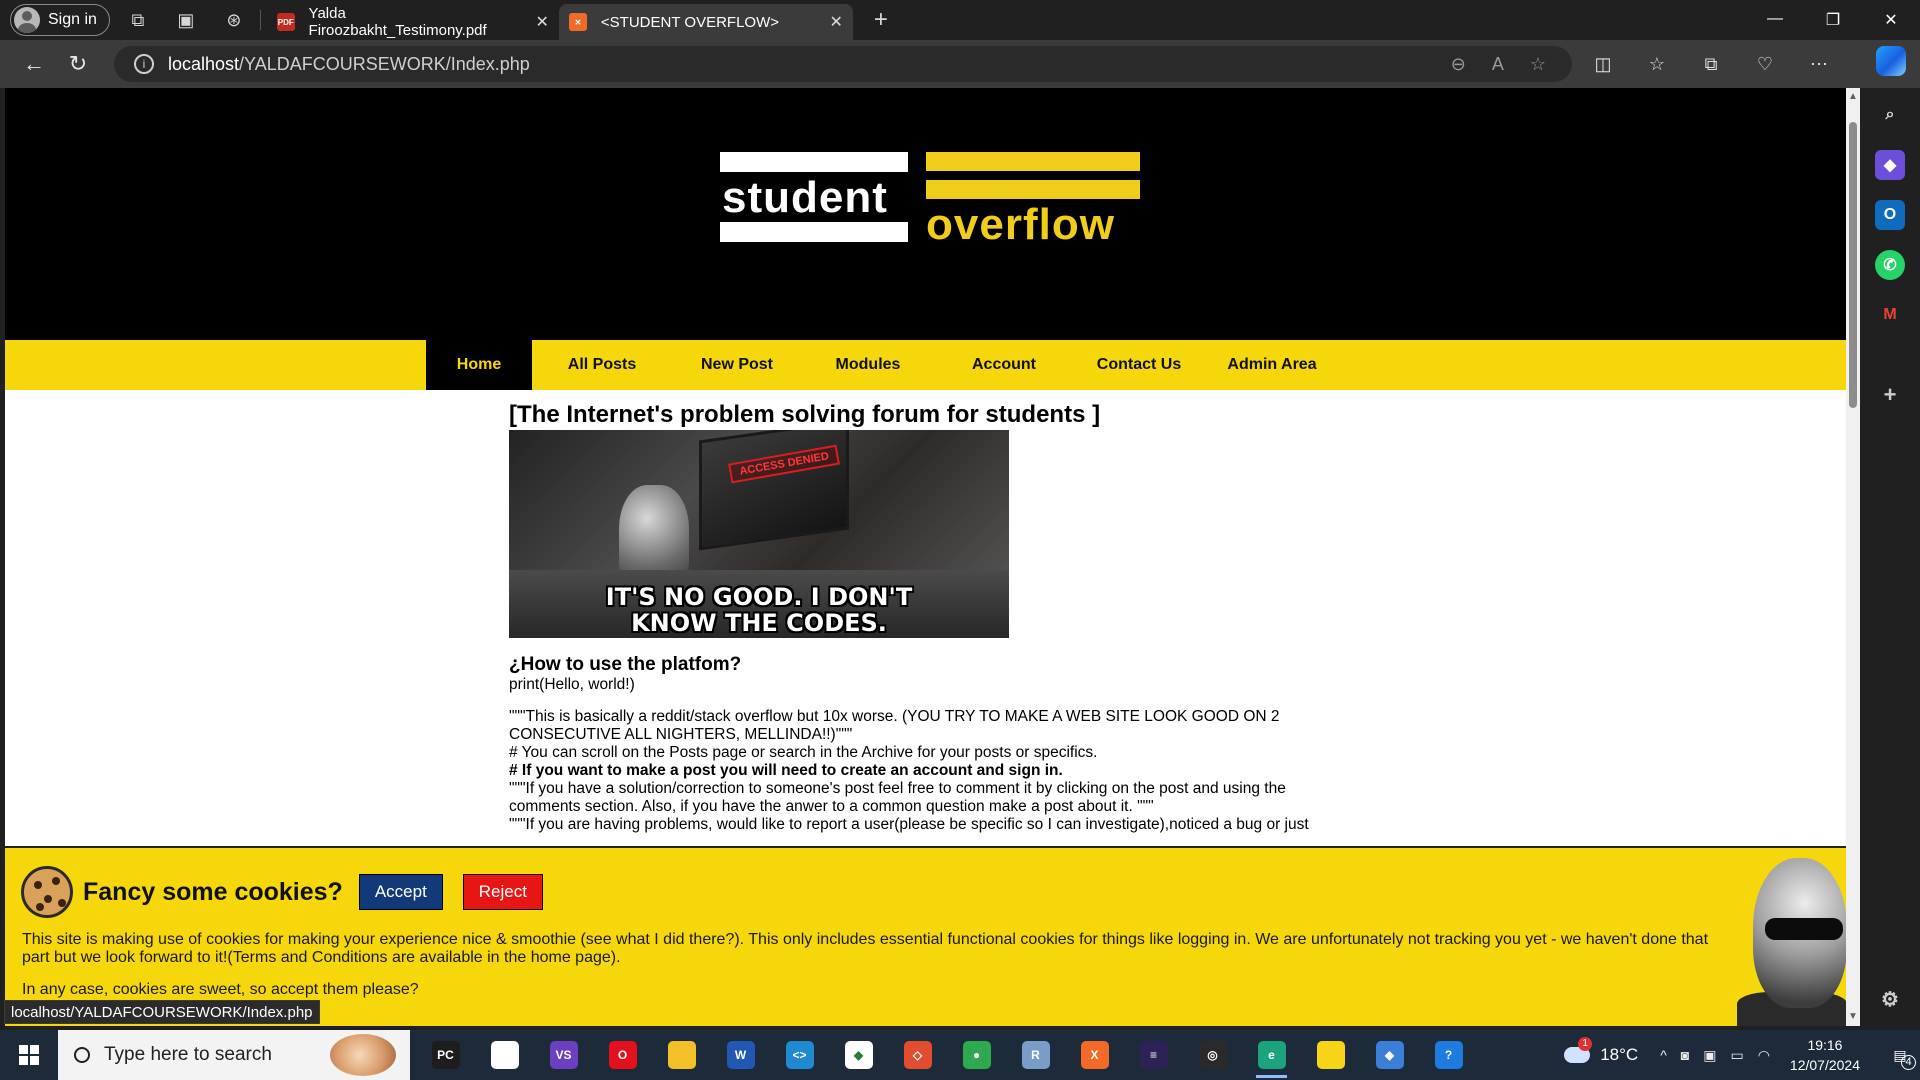  I want to click on workspaces-icon: ⧉, so click(138, 20).